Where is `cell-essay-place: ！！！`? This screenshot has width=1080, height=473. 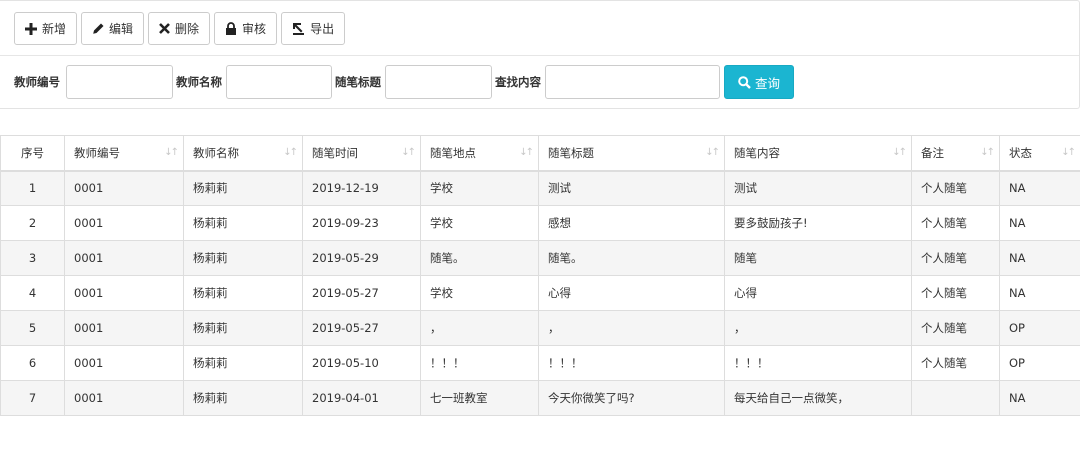
cell-essay-place: ！！！ is located at coordinates (479, 363).